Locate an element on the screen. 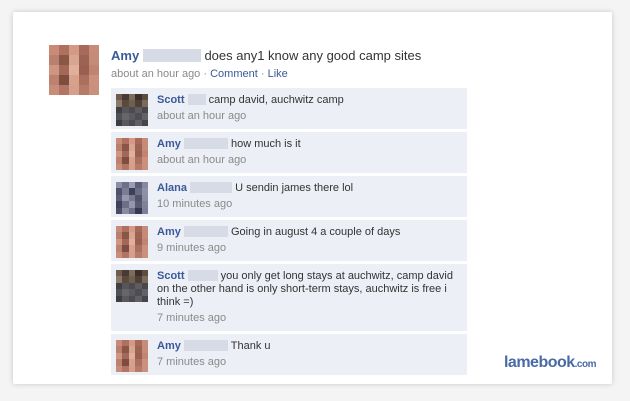 This screenshot has height=401, width=630. watermark-brand: lamebook is located at coordinates (539, 362).